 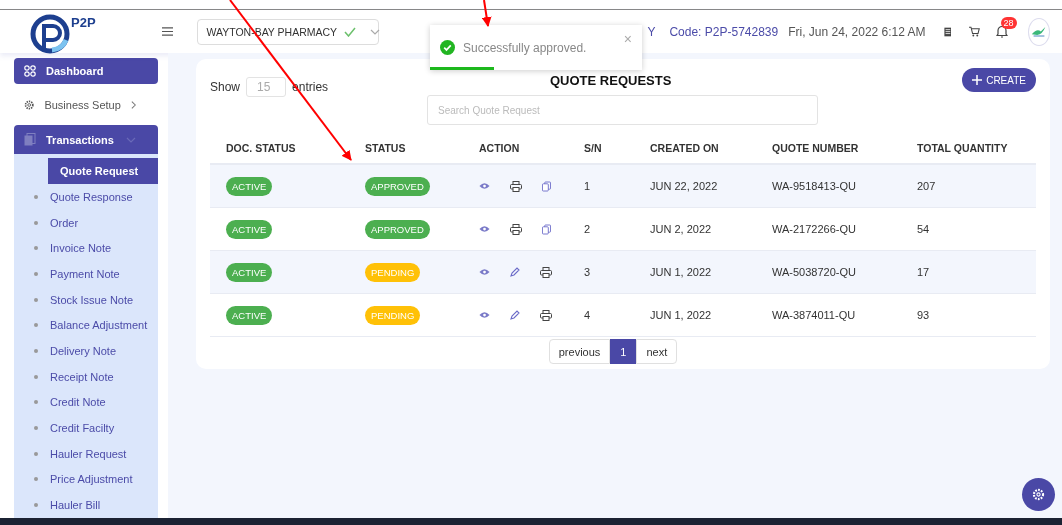 I want to click on table-cell-text: 4, so click(x=587, y=315).